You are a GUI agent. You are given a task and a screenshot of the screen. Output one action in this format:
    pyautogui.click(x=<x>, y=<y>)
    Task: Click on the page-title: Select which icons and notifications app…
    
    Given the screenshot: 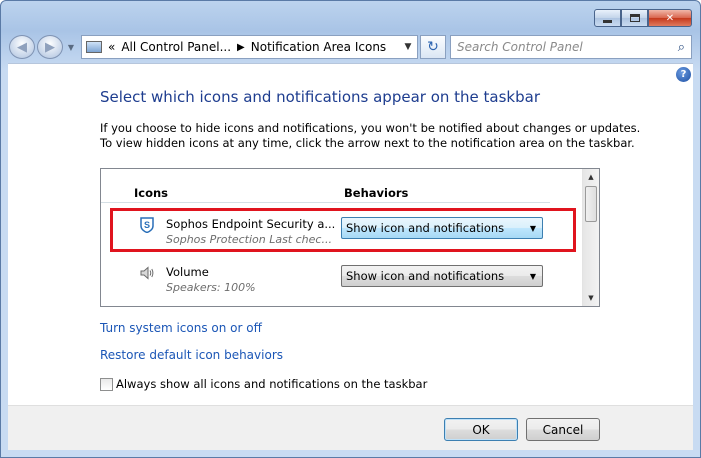 What is the action you would take?
    pyautogui.click(x=320, y=97)
    